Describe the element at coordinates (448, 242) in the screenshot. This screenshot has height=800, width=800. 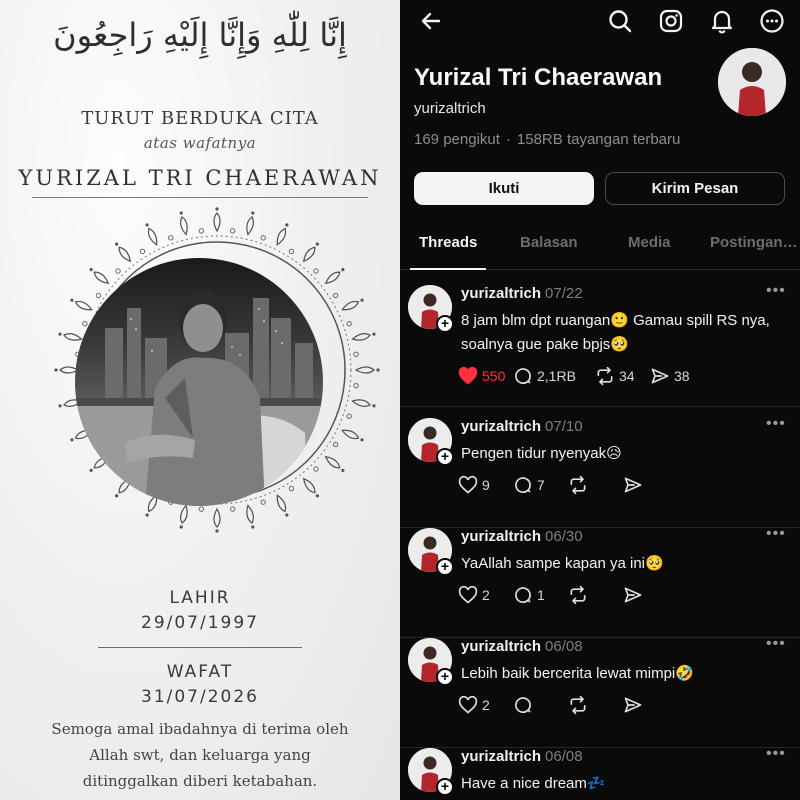
I see `tab-threads: Threads` at that location.